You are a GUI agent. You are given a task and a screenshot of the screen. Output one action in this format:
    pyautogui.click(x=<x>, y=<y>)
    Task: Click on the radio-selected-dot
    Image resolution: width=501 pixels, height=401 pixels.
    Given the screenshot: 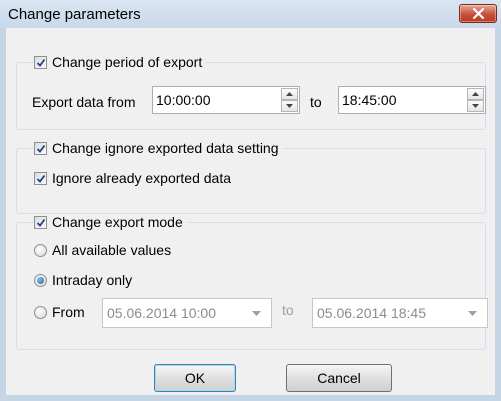 What is the action you would take?
    pyautogui.click(x=40, y=280)
    